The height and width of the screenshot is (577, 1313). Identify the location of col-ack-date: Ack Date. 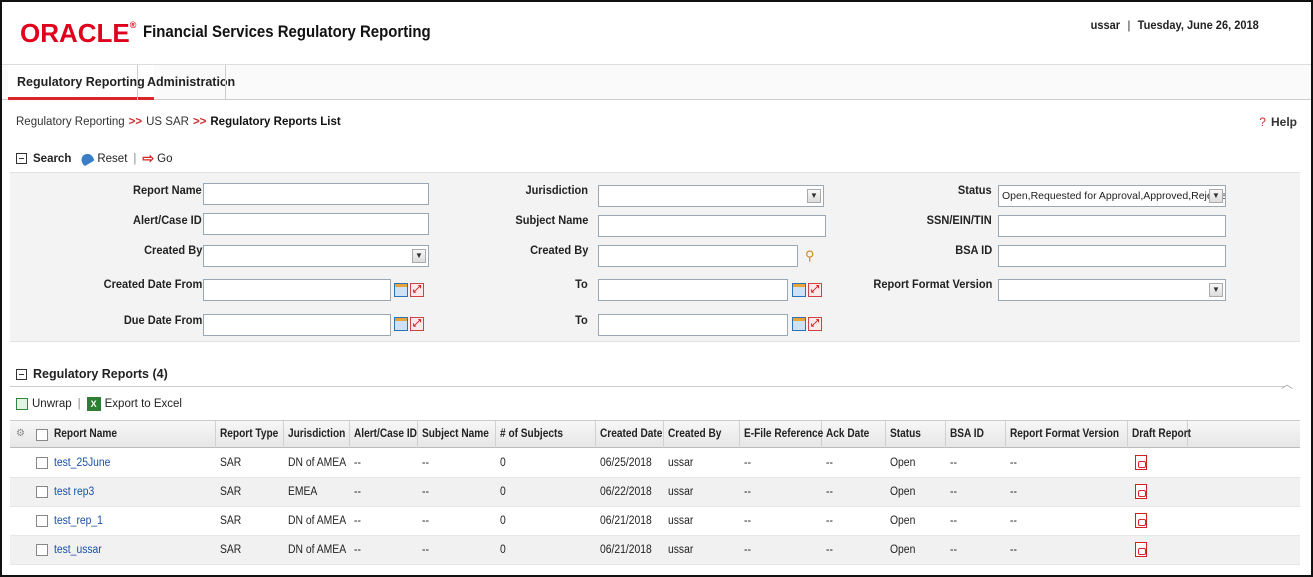
(854, 434).